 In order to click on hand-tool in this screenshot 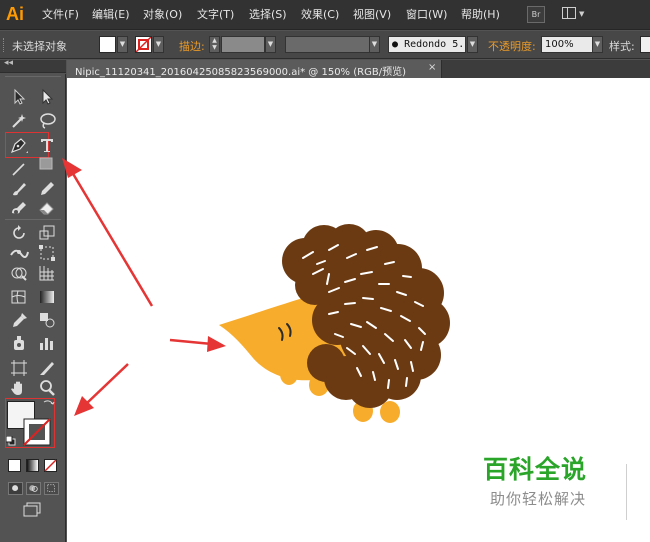, I will do `click(19, 388)`.